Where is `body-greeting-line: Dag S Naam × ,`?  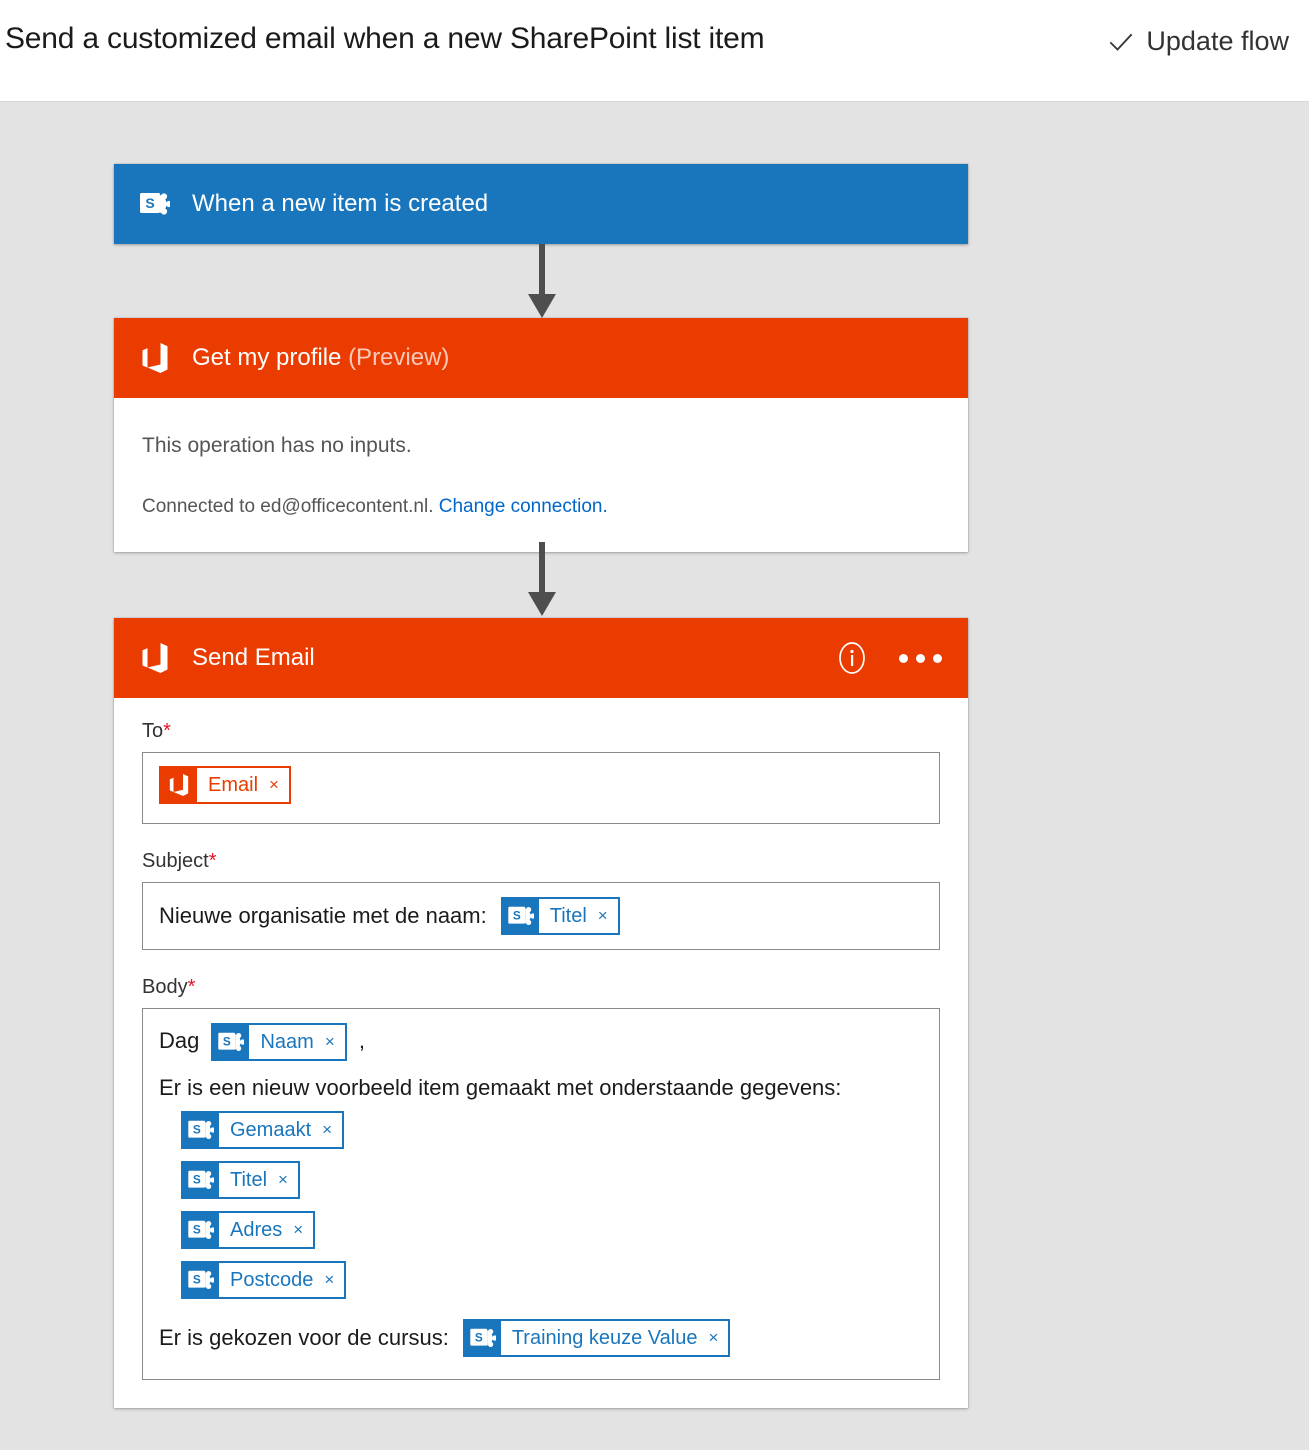 body-greeting-line: Dag S Naam × , is located at coordinates (541, 1042).